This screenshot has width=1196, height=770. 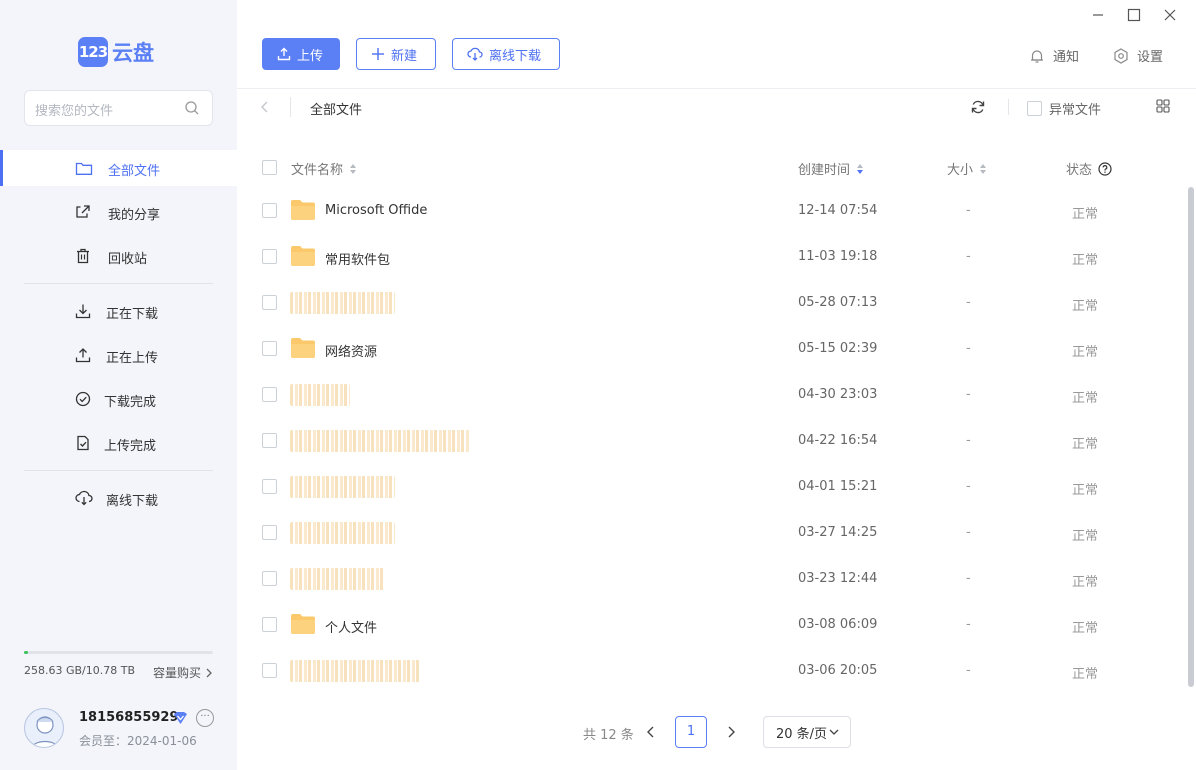 I want to click on table-row: 05-28 07:13 - 正常, so click(x=712, y=303).